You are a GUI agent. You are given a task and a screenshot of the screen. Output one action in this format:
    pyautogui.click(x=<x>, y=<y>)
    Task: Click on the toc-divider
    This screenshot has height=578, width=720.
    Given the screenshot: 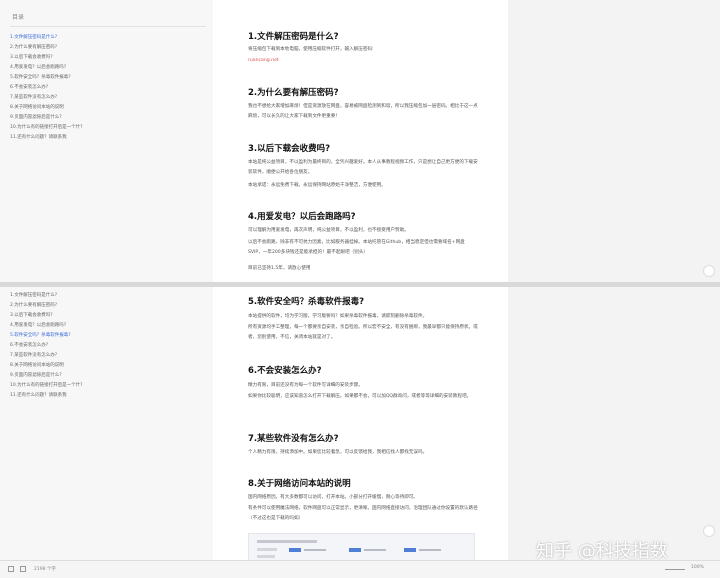 What is the action you would take?
    pyautogui.click(x=108, y=26)
    